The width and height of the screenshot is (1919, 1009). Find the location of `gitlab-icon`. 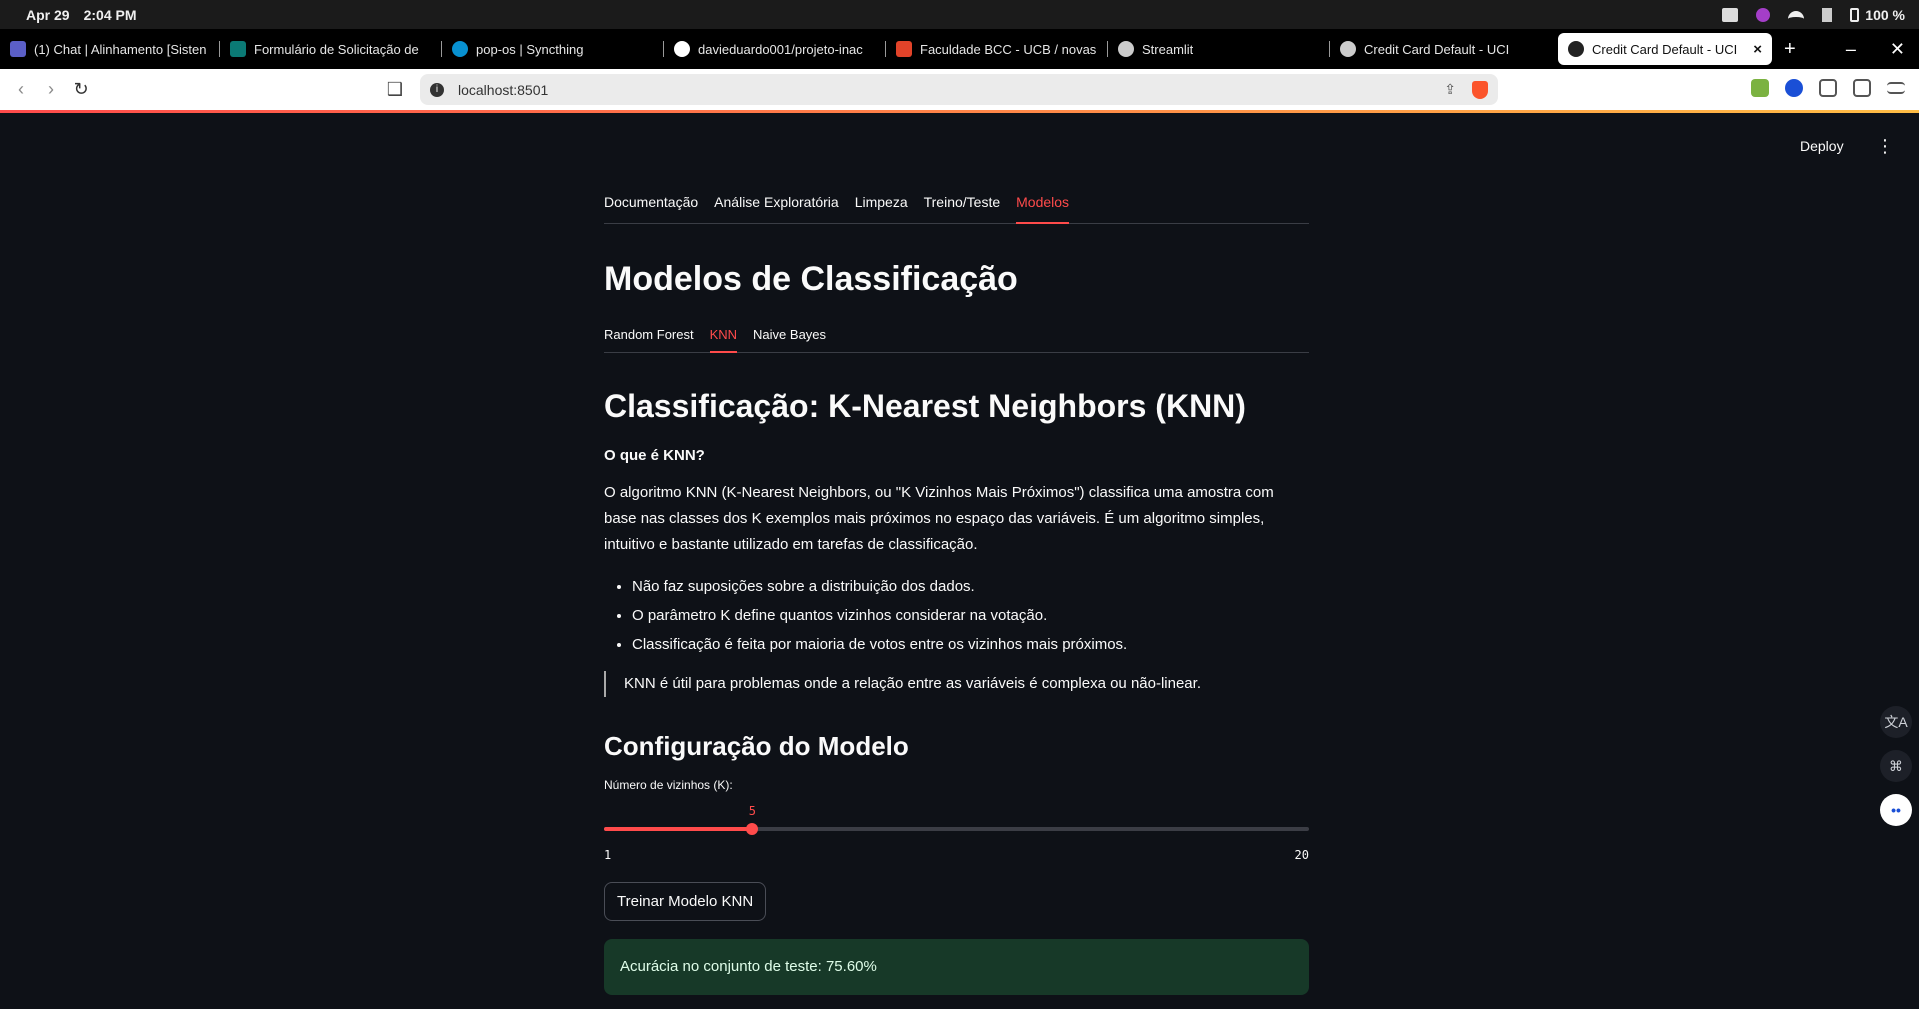

gitlab-icon is located at coordinates (904, 49).